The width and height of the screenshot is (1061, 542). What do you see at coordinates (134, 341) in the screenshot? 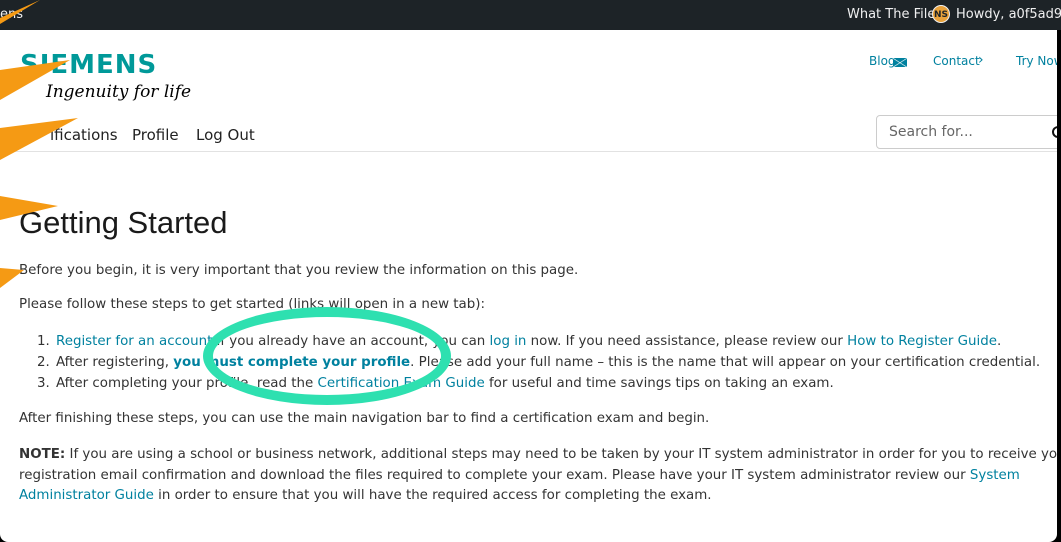
I see `register-account-link: Register for an account` at bounding box center [134, 341].